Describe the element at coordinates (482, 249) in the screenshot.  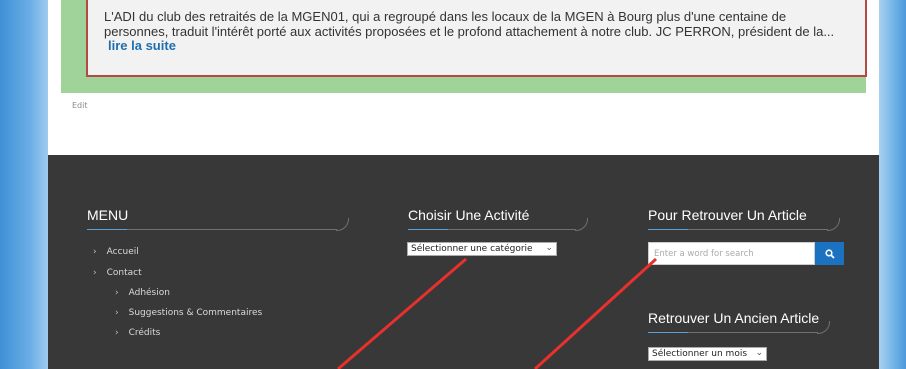
I see `category-select: Sélectionner une catégorie ⌄` at that location.